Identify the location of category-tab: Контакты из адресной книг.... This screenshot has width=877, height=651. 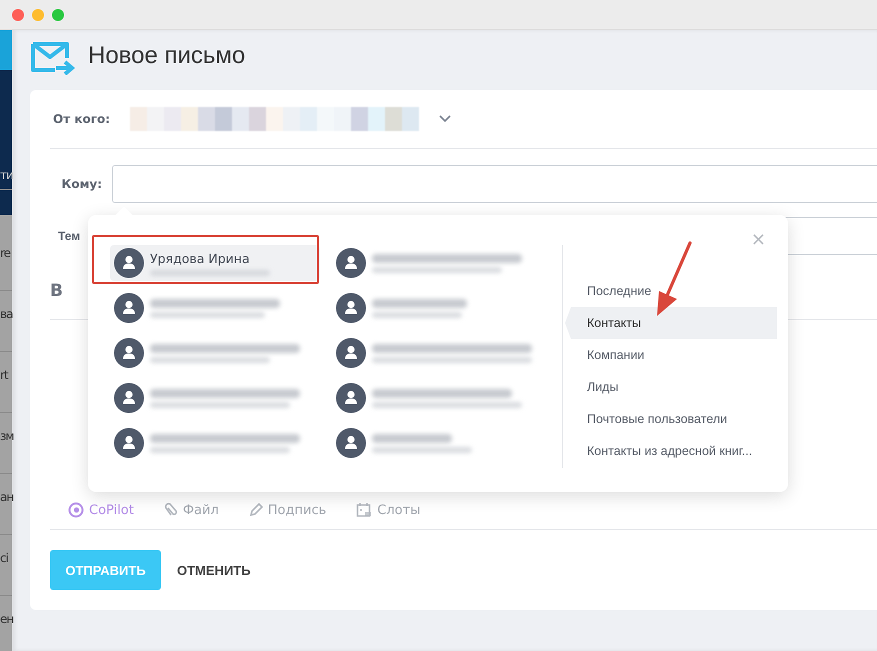
(671, 451).